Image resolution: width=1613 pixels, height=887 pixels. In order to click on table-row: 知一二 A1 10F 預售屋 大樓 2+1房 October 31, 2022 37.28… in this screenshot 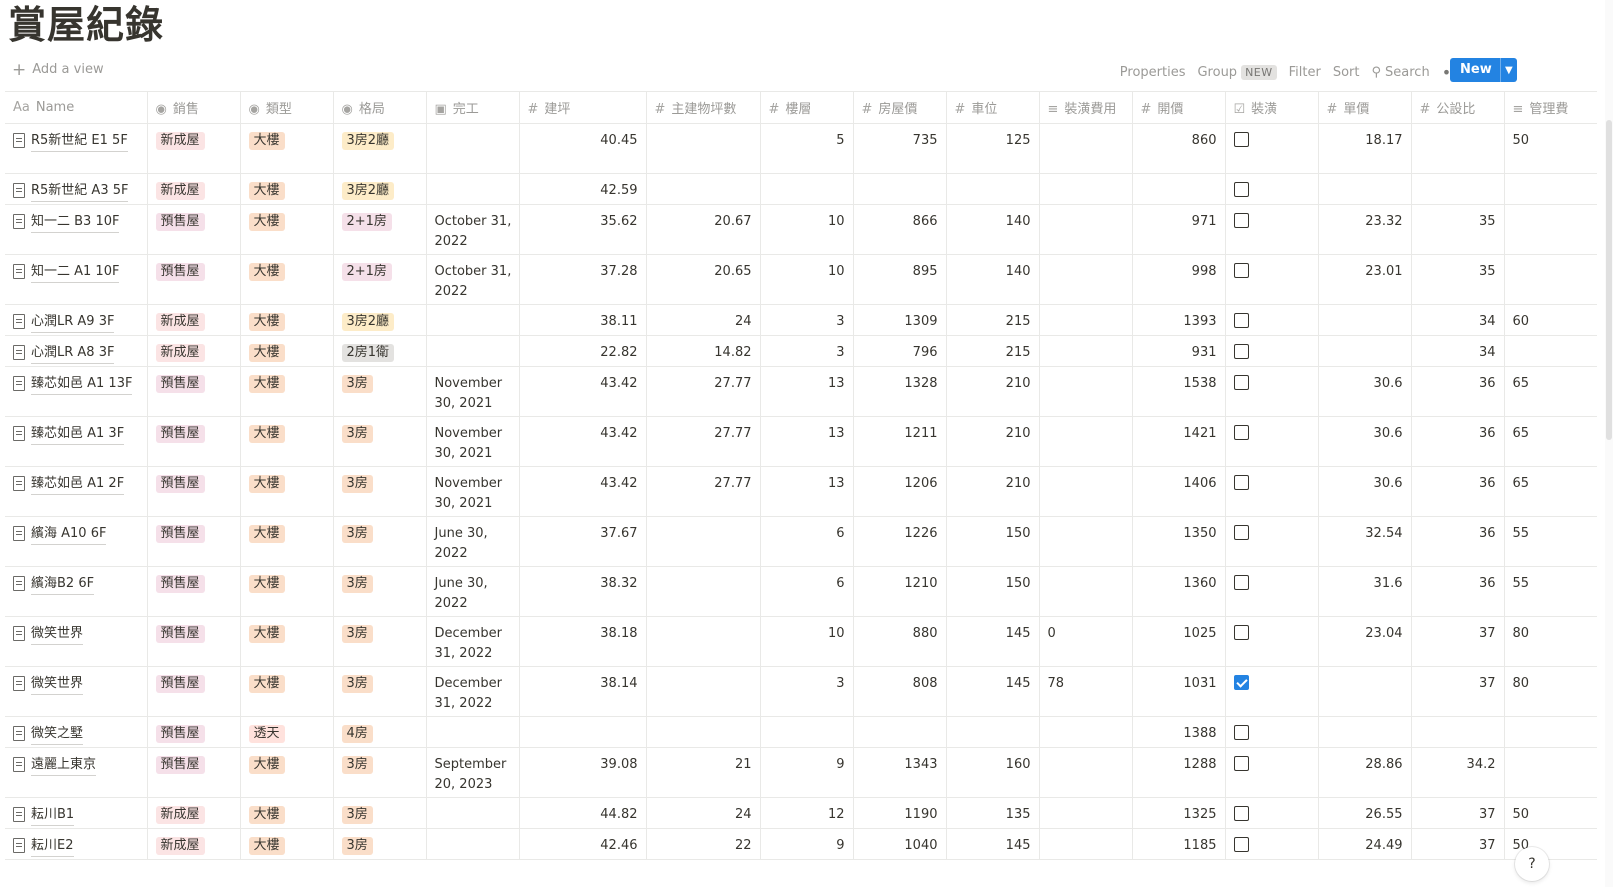, I will do `click(801, 279)`.